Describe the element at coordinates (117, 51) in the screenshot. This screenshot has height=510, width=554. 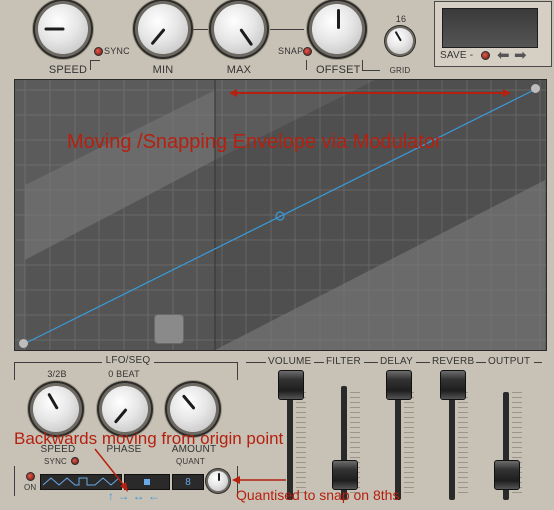
I see `sync-label: SYNC` at that location.